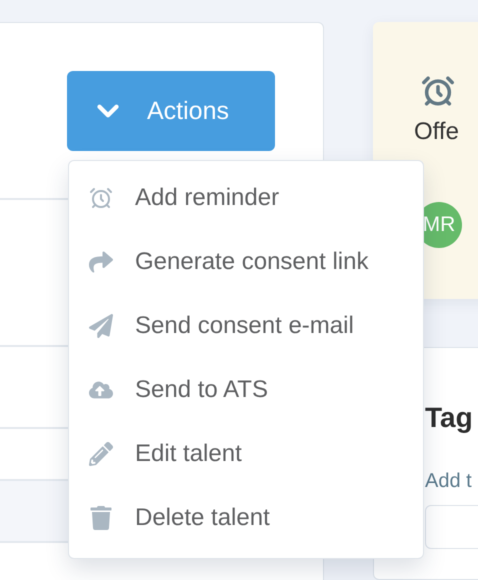 Image resolution: width=478 pixels, height=580 pixels. What do you see at coordinates (101, 454) in the screenshot?
I see `pencil-icon` at bounding box center [101, 454].